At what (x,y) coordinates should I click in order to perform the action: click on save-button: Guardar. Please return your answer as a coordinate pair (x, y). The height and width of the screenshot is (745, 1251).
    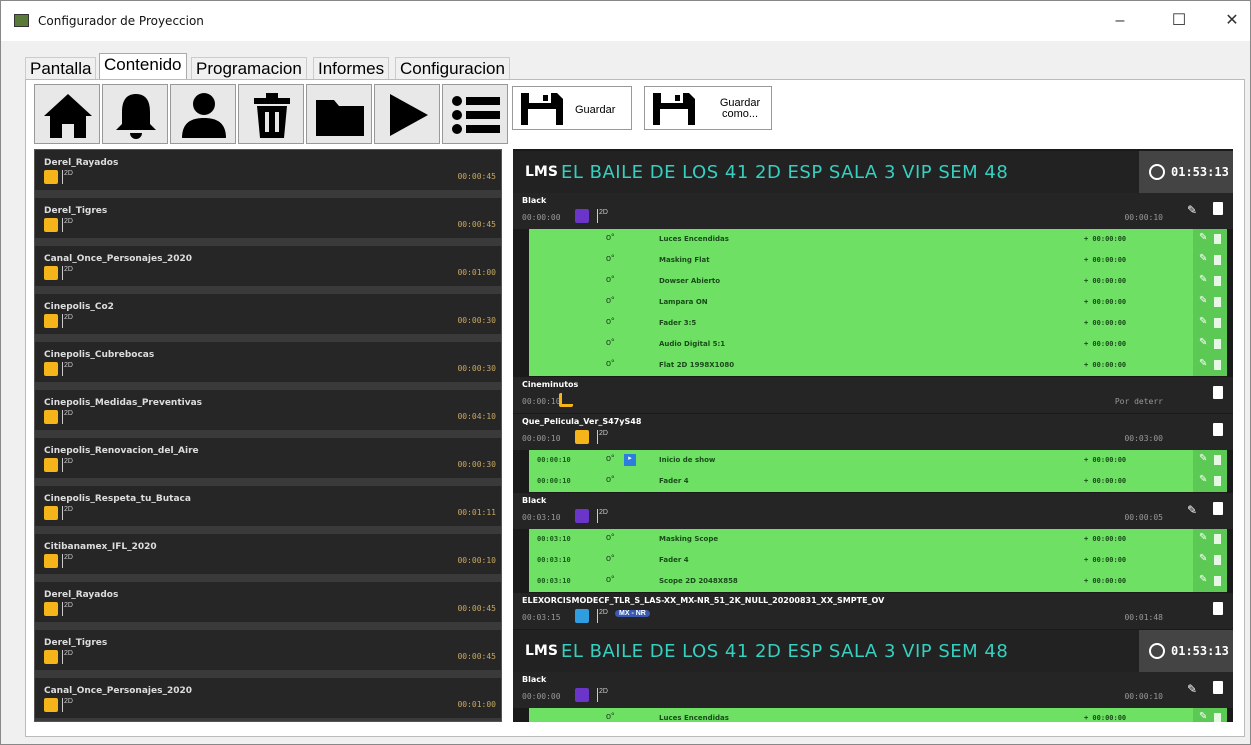
    Looking at the image, I should click on (572, 108).